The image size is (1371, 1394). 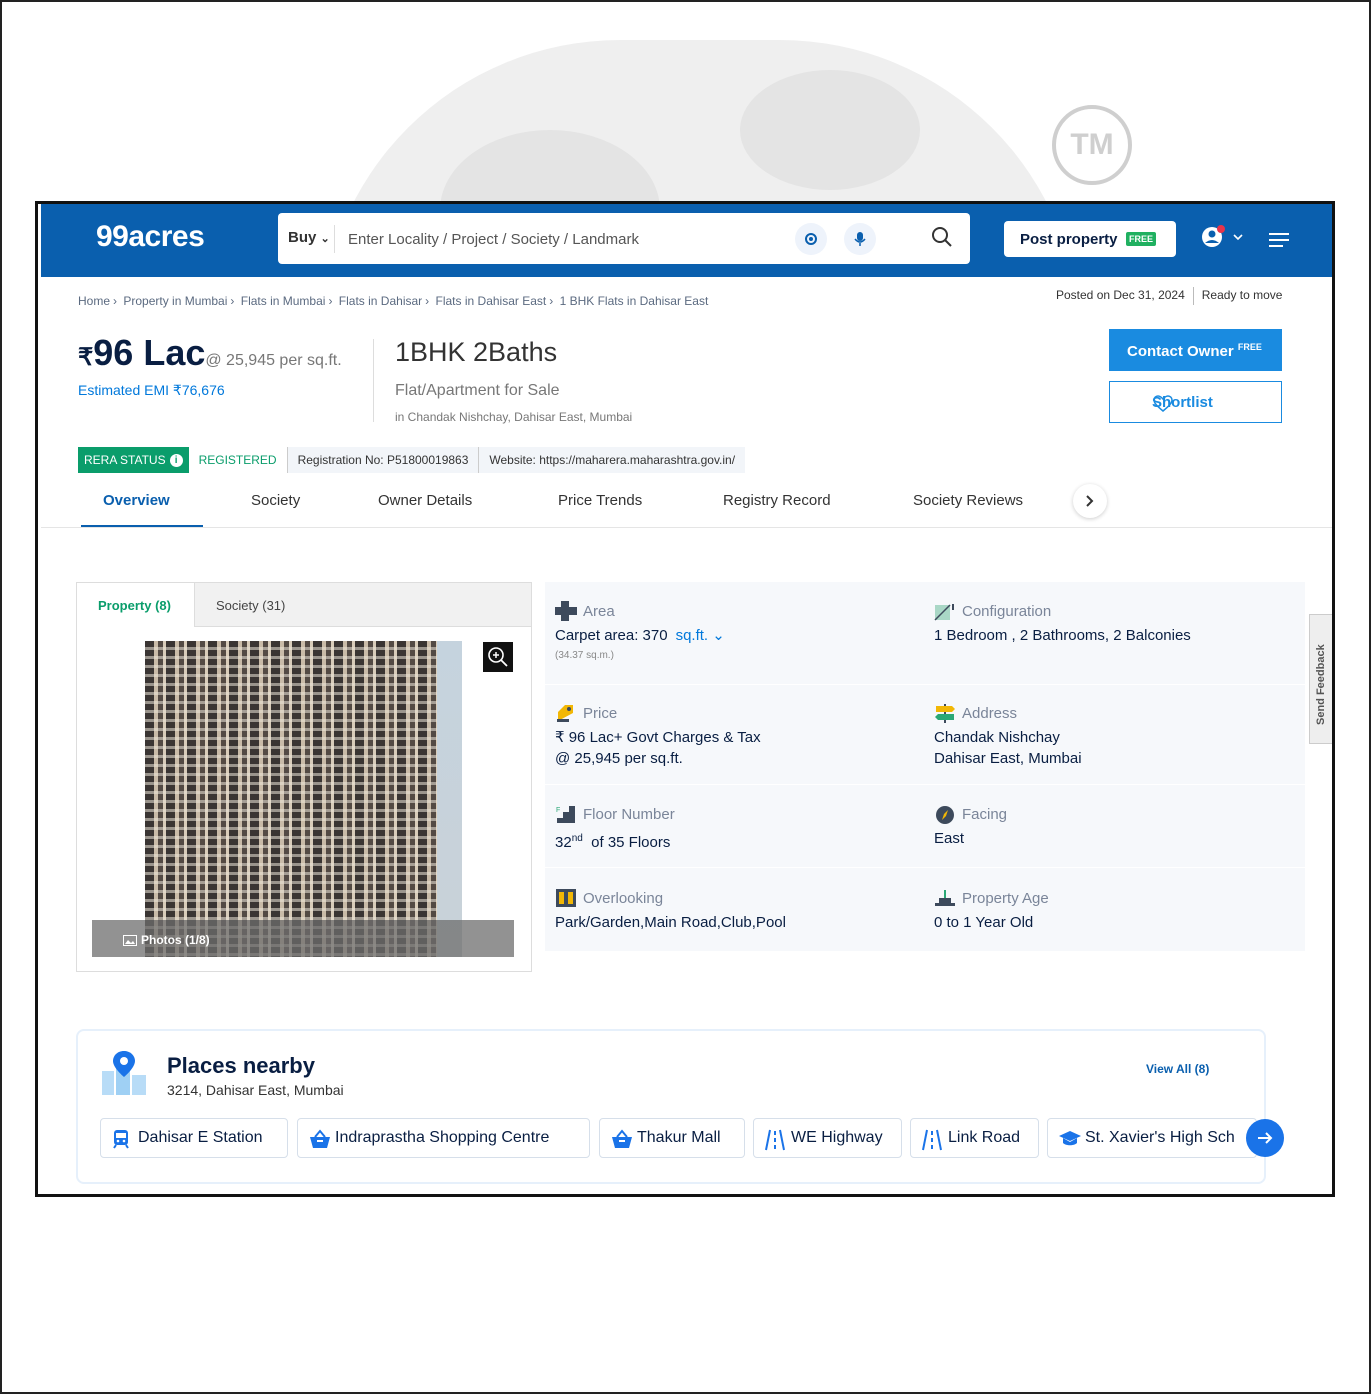 I want to click on nearby-place-chip: St. Xavier's High Sch, so click(x=1152, y=1138).